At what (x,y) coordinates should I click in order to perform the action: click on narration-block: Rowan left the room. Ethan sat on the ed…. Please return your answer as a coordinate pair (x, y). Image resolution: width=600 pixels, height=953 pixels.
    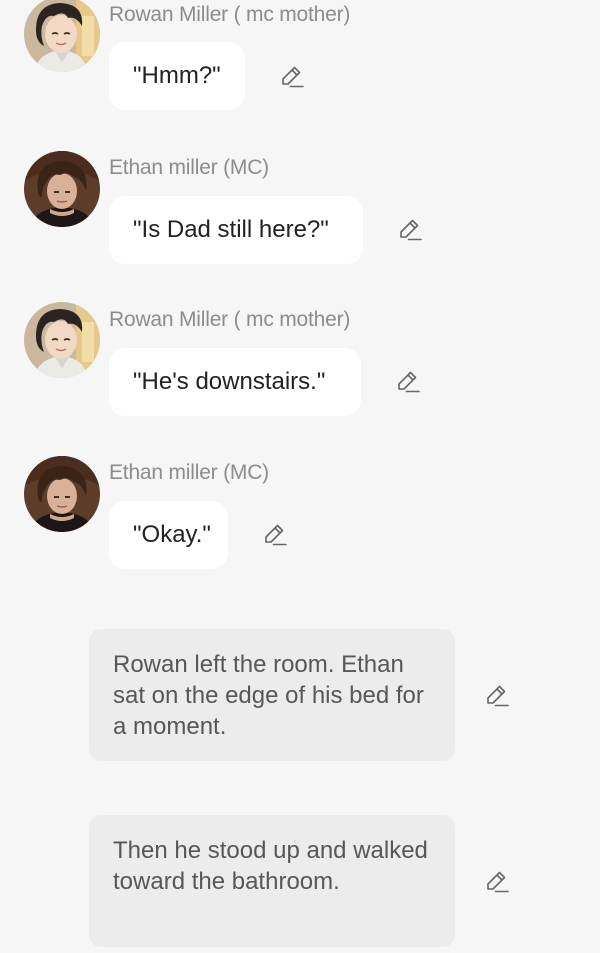
    Looking at the image, I should click on (272, 695).